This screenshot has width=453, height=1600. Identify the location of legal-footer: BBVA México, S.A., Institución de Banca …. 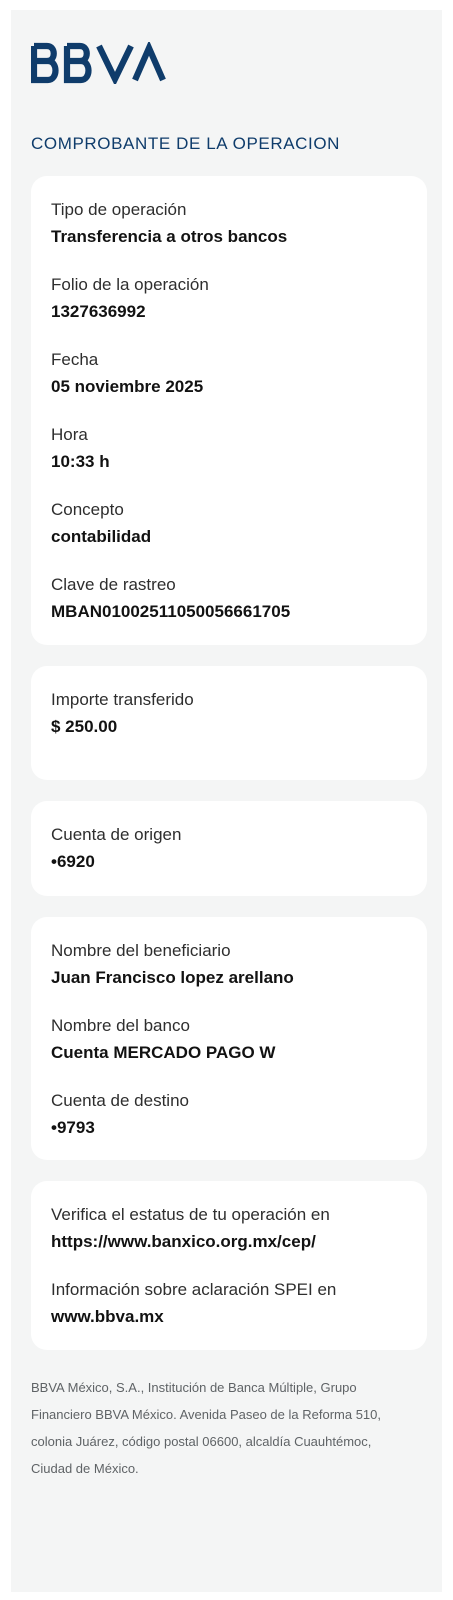
(206, 1428).